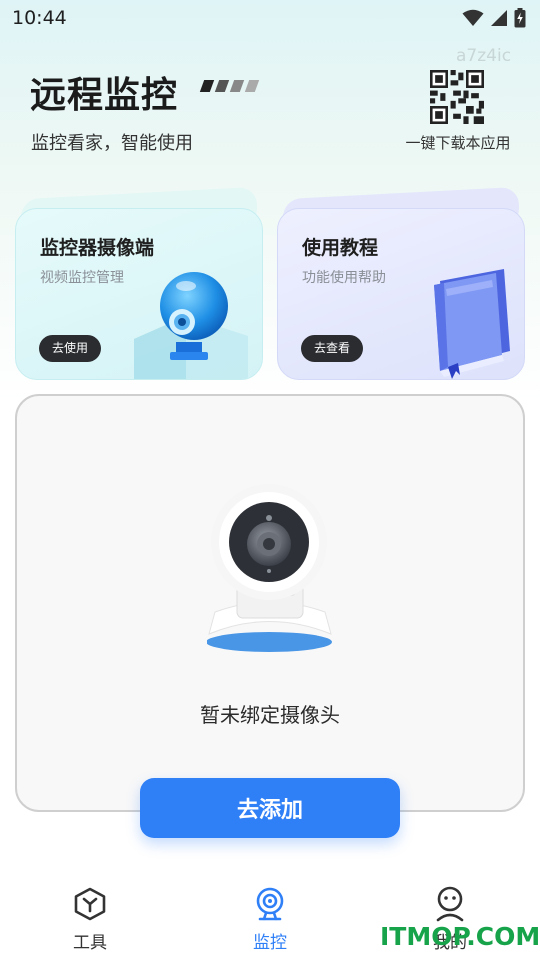  I want to click on card-description: 功能使用帮助, so click(344, 278).